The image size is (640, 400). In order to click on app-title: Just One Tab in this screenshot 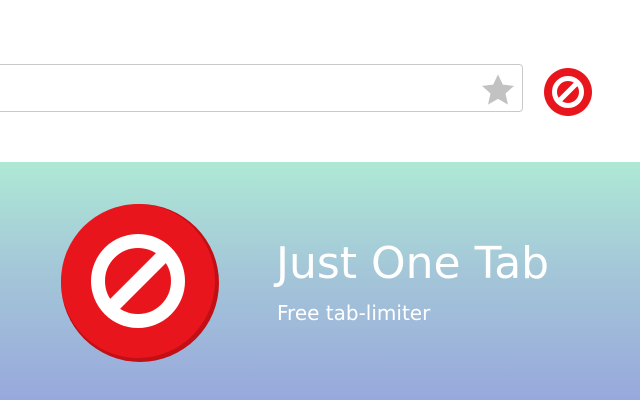, I will do `click(413, 263)`.